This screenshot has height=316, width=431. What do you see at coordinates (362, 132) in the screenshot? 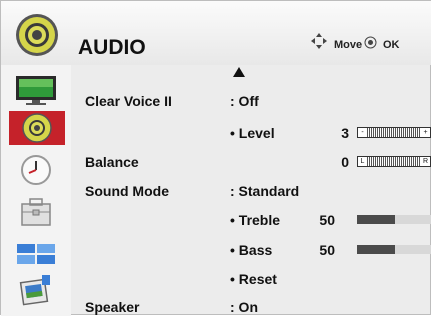
I see `level-slider-min-cap: -` at bounding box center [362, 132].